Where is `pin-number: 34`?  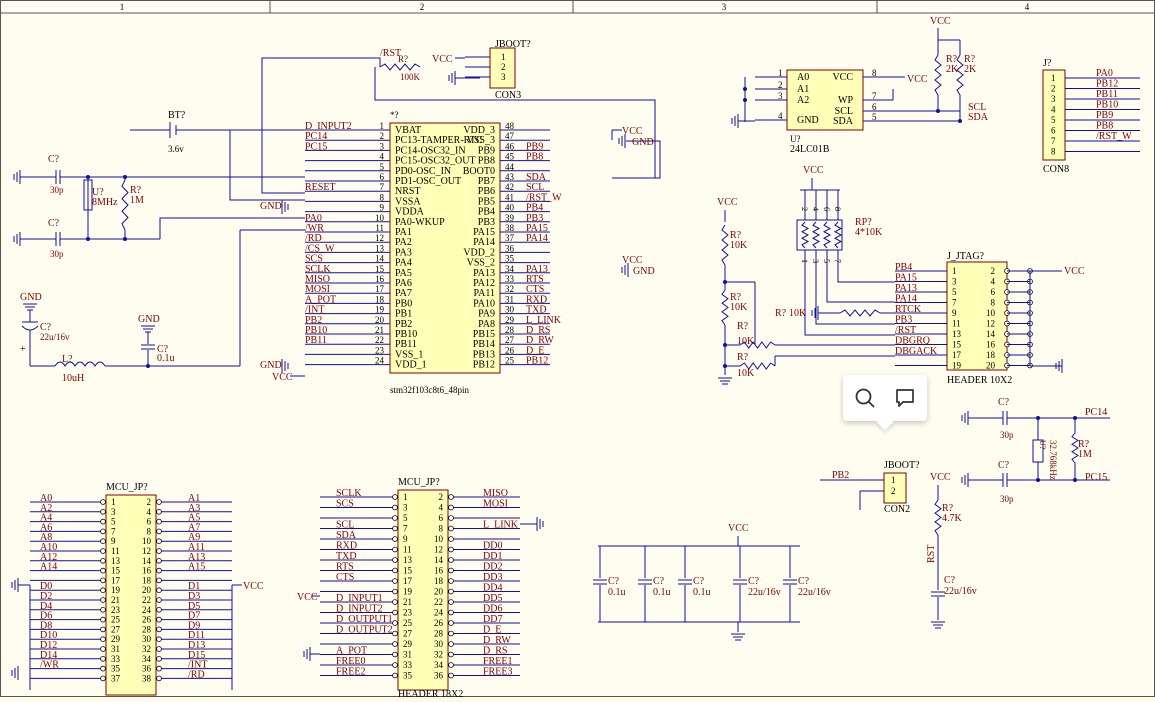 pin-number: 34 is located at coordinates (510, 269).